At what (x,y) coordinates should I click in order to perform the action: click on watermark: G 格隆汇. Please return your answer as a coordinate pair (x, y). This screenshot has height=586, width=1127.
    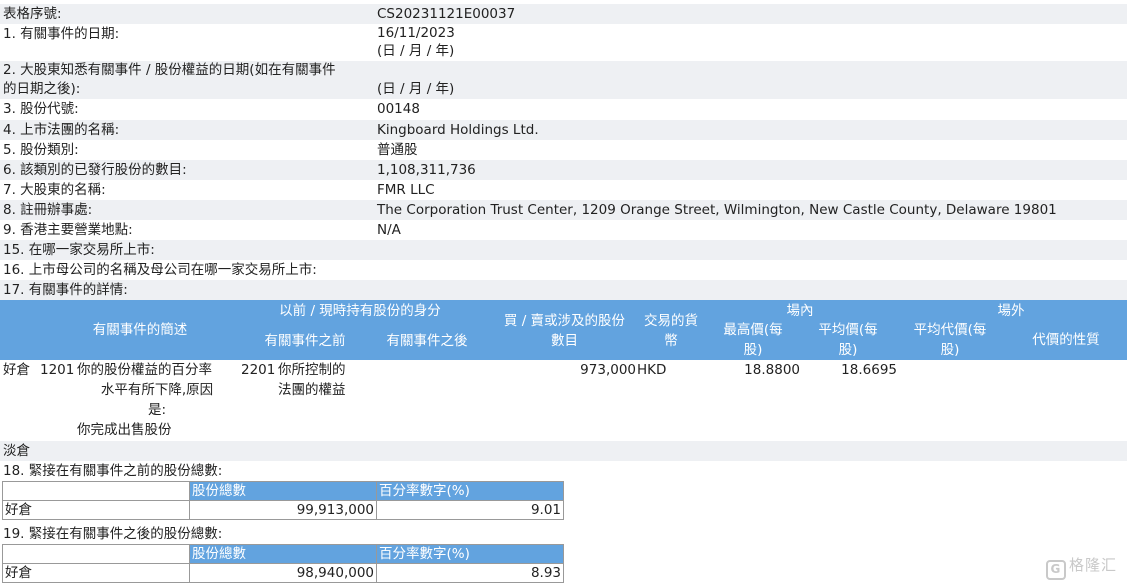
    Looking at the image, I should click on (1081, 567).